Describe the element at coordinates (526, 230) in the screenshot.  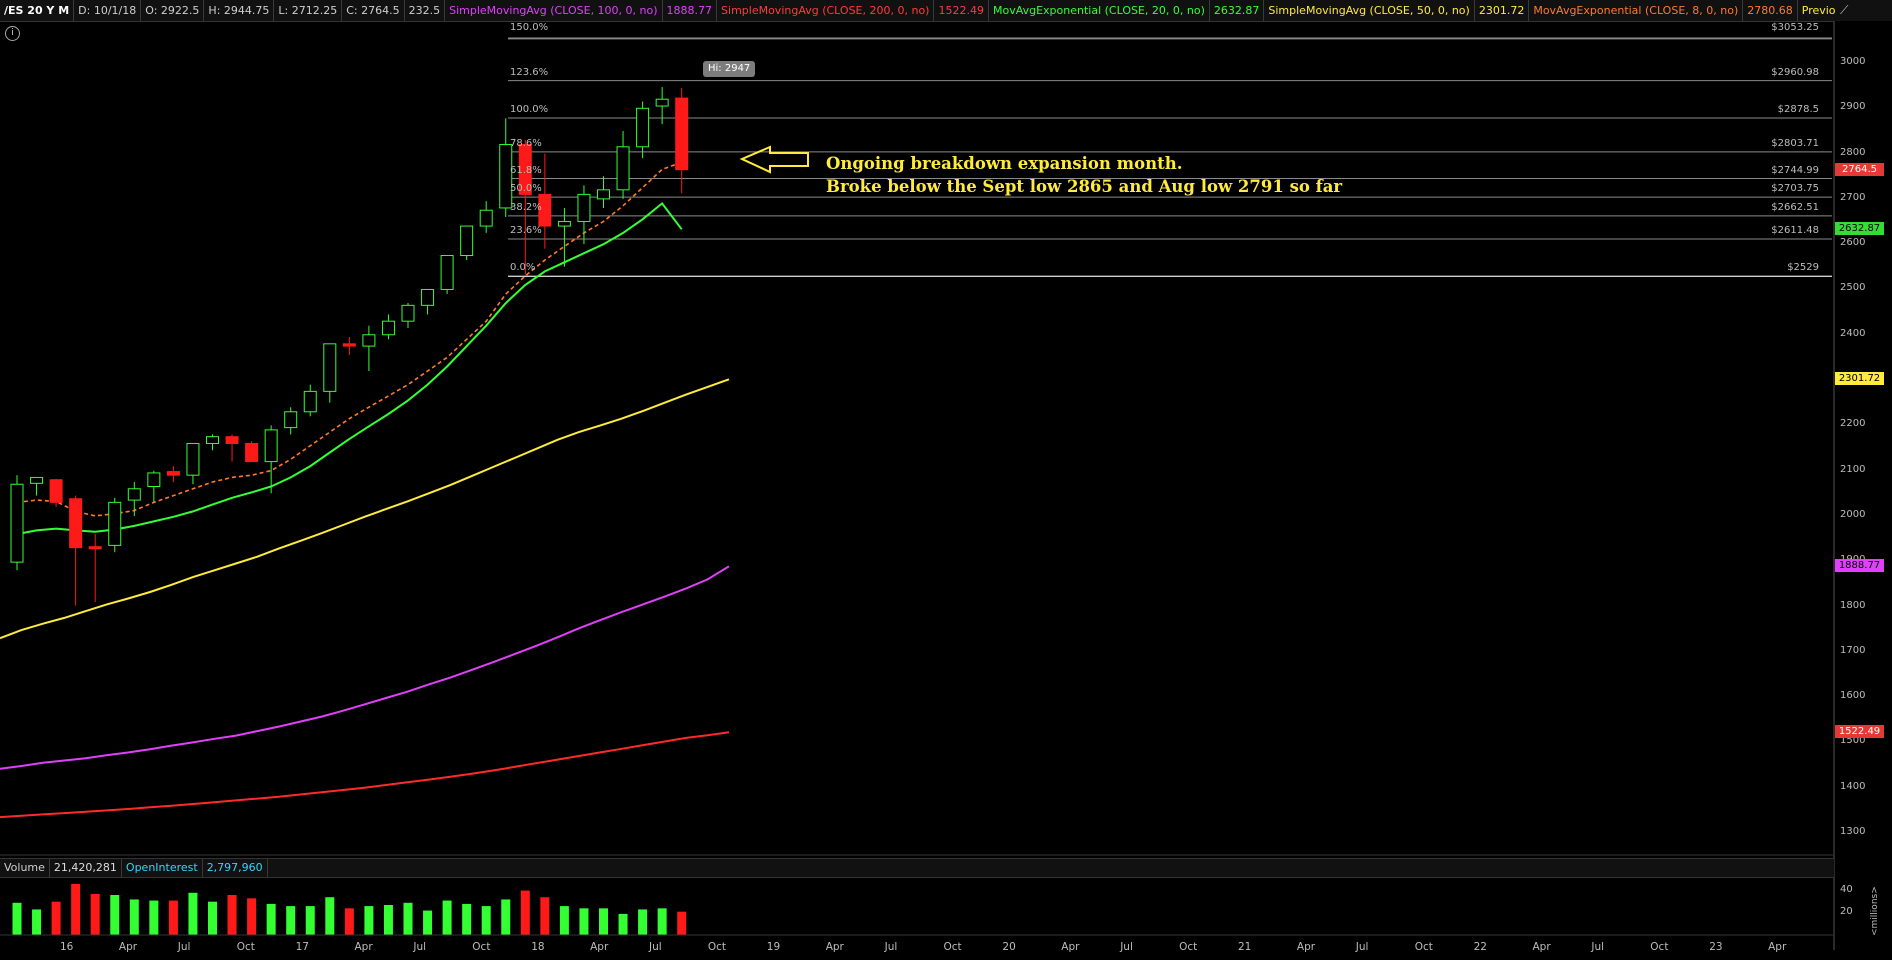
I see `fib-pct-label-7: 23.6%` at that location.